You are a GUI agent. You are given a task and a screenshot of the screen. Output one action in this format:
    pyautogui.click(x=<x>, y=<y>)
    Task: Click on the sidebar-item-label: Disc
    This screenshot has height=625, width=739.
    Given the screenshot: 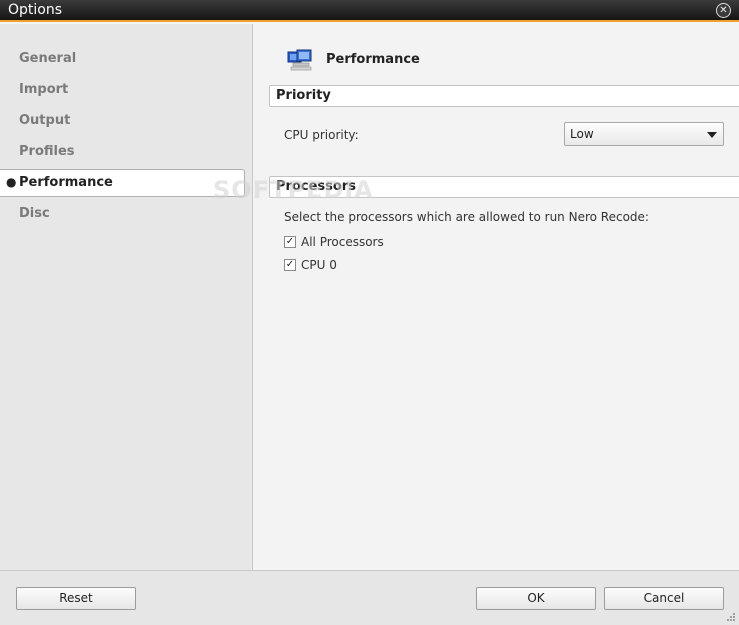 What is the action you would take?
    pyautogui.click(x=34, y=213)
    